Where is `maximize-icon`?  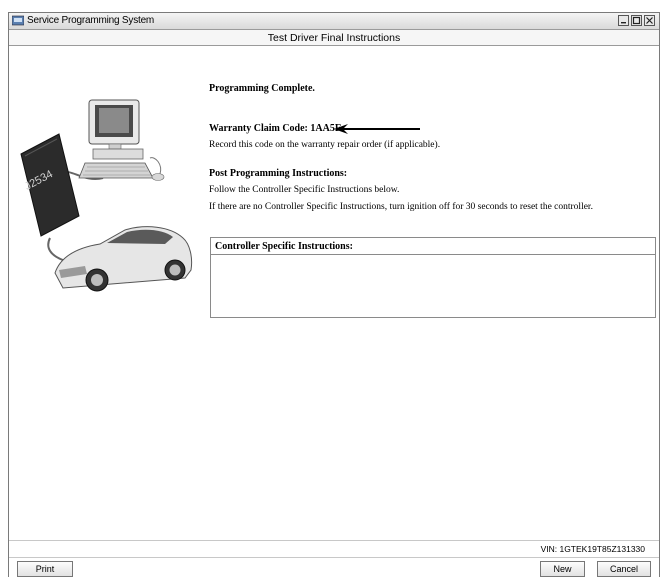 maximize-icon is located at coordinates (636, 20).